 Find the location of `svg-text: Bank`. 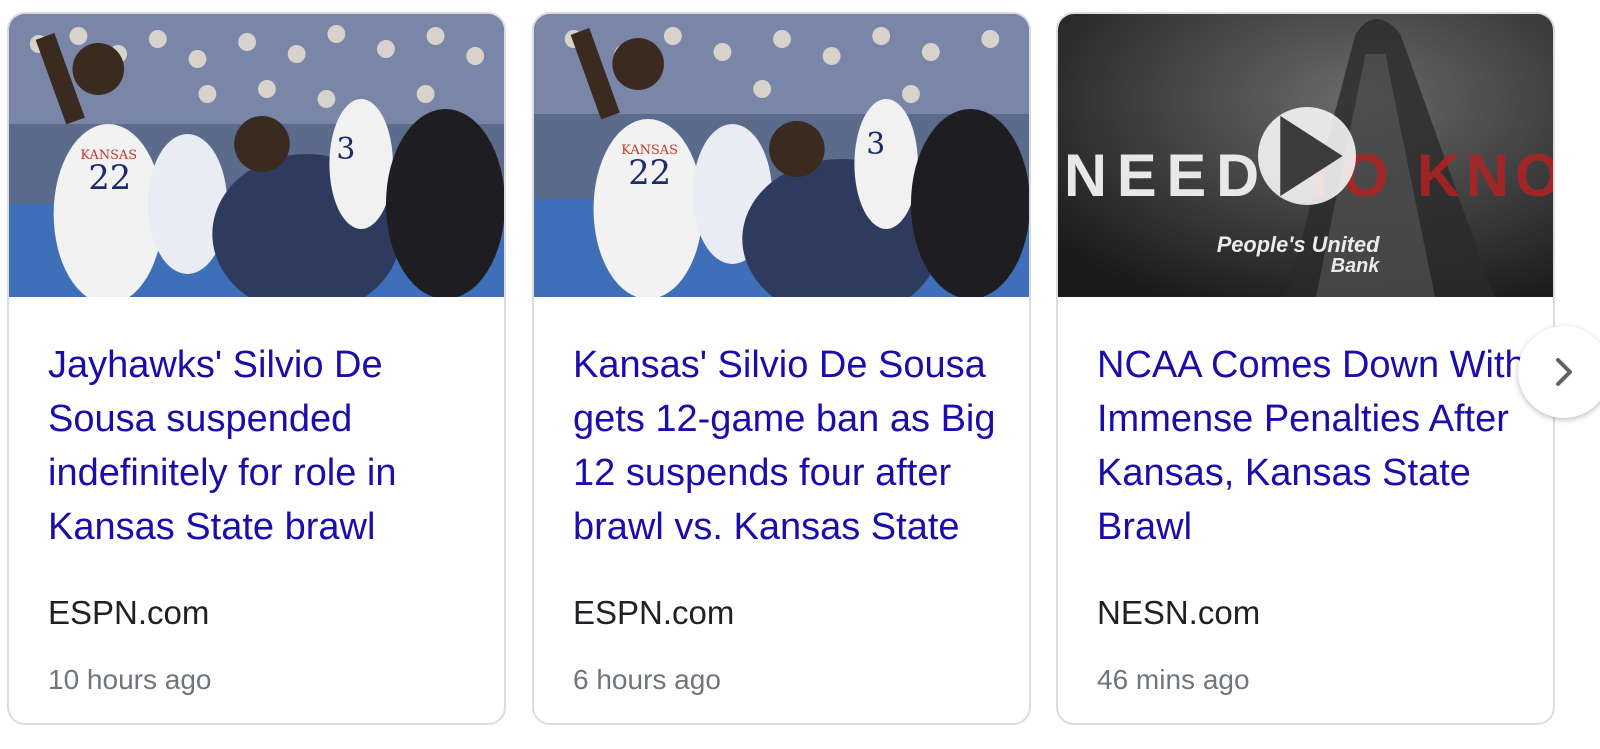

svg-text: Bank is located at coordinates (1355, 266).